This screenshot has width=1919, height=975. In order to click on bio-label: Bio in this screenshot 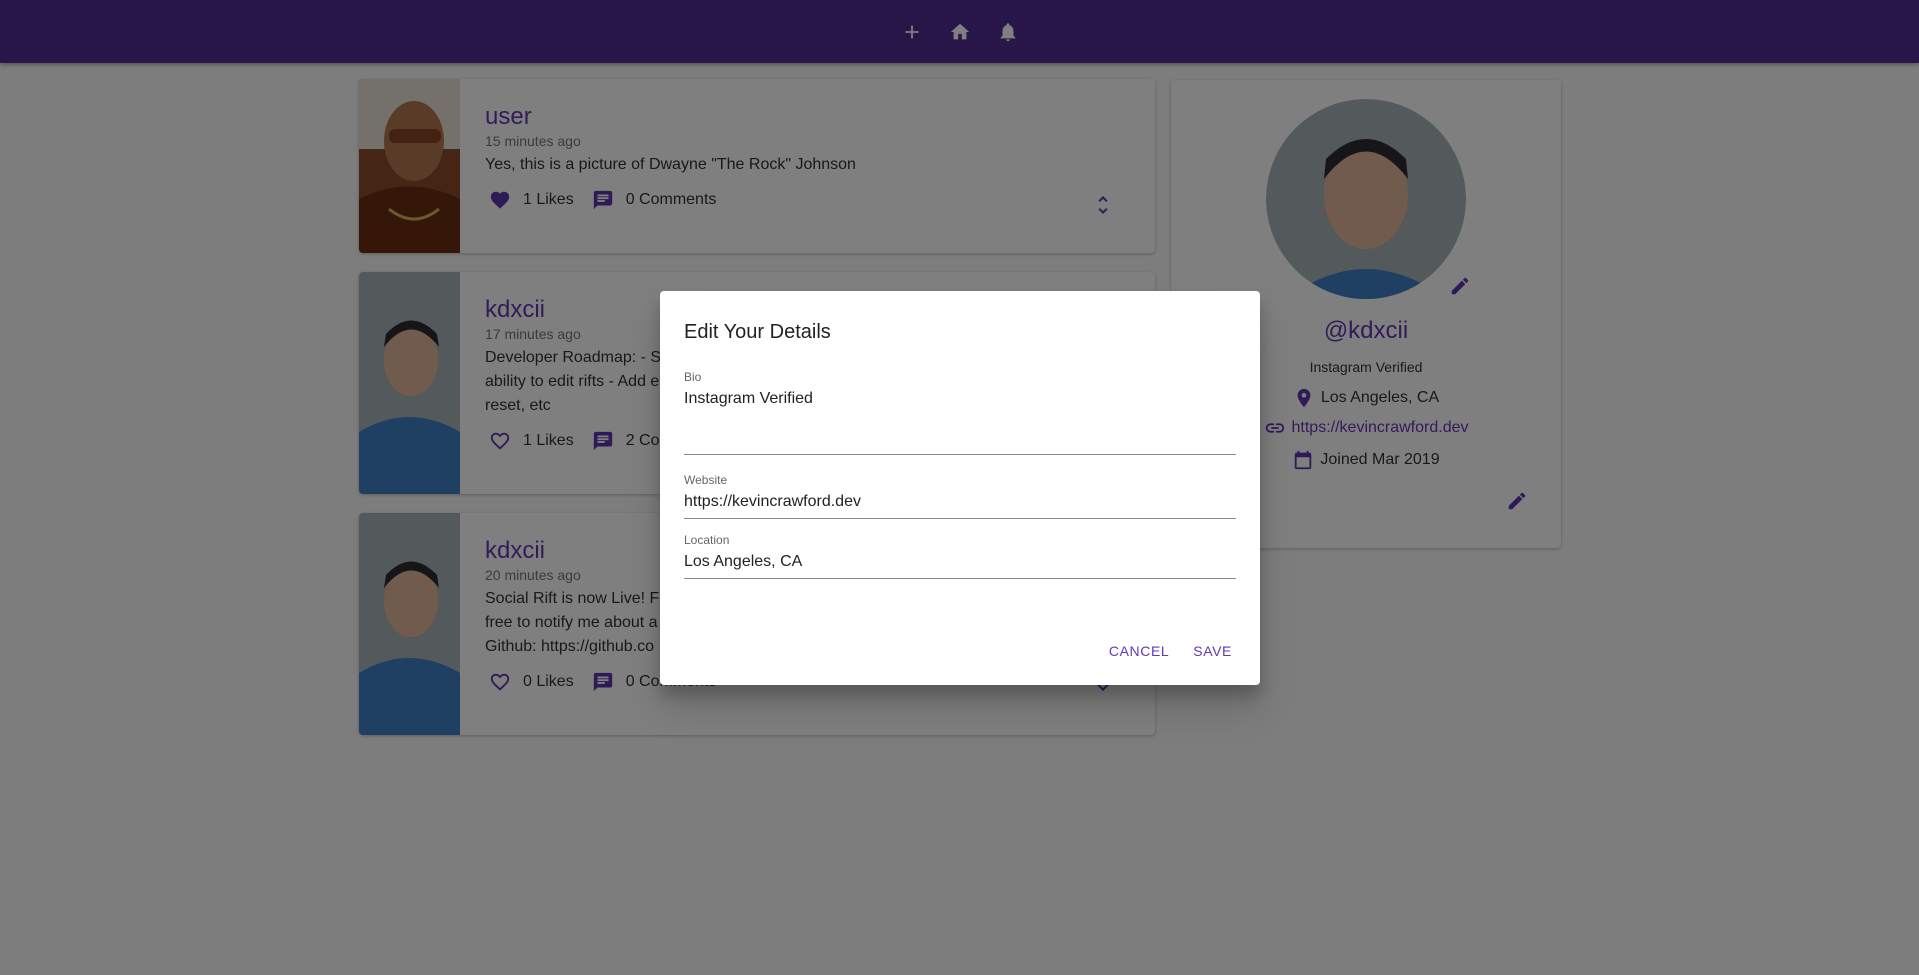, I will do `click(693, 377)`.